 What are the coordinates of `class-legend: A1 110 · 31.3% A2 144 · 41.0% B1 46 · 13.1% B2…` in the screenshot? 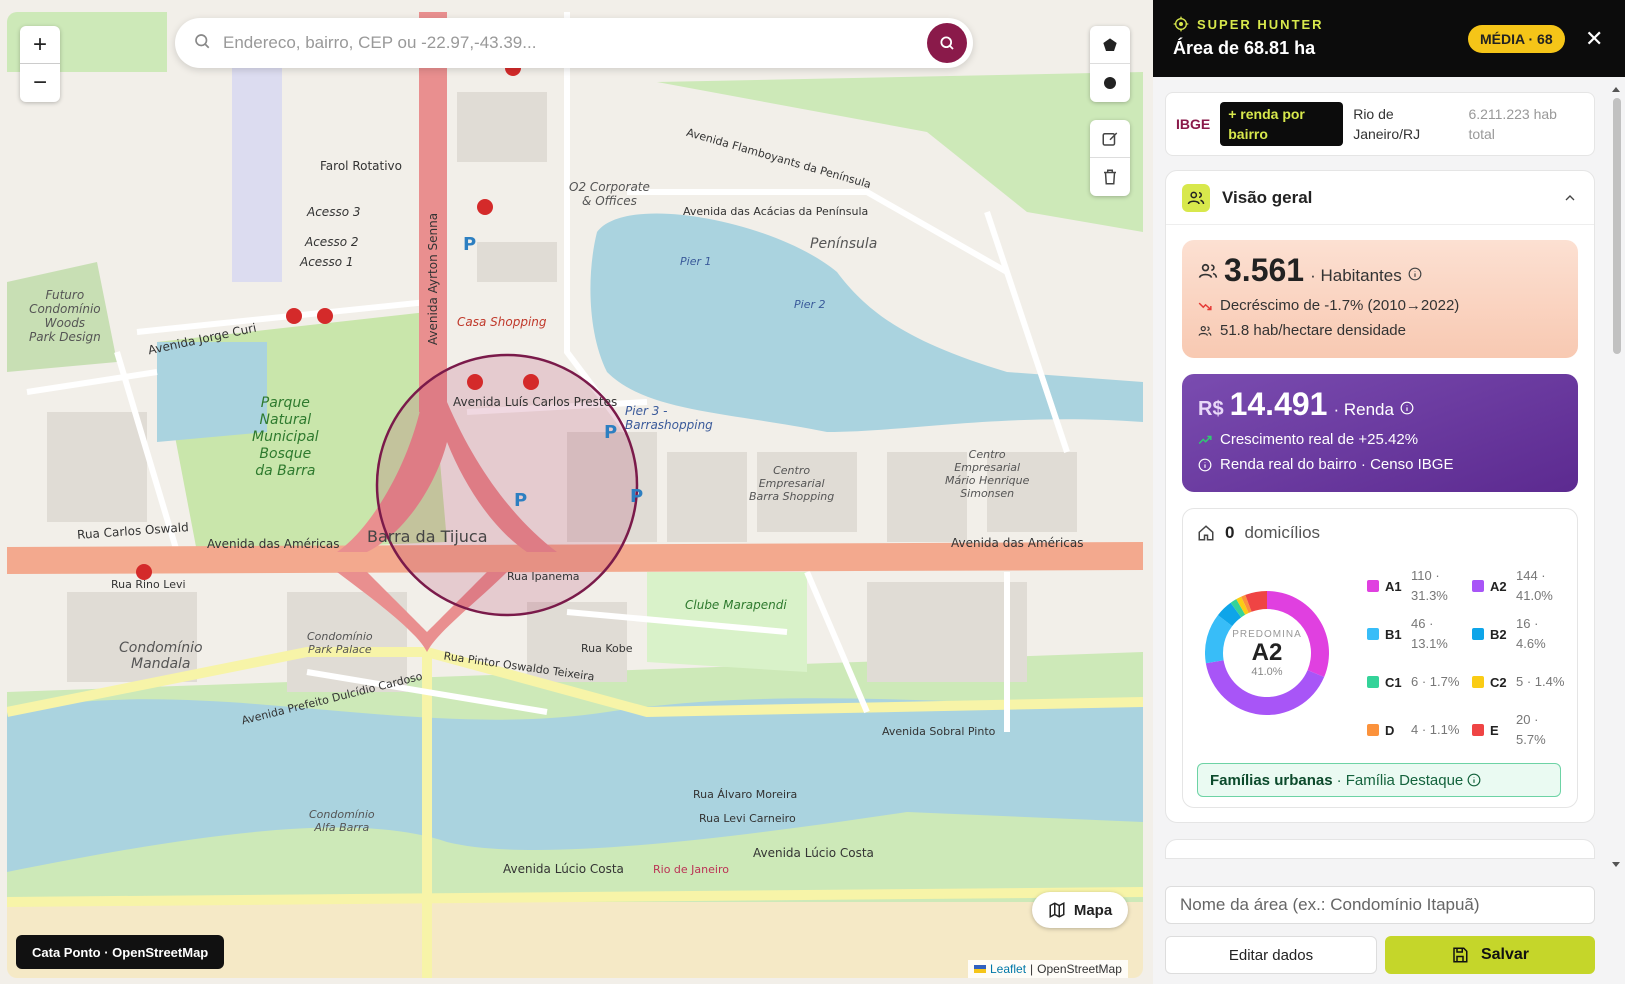 It's located at (1472, 658).